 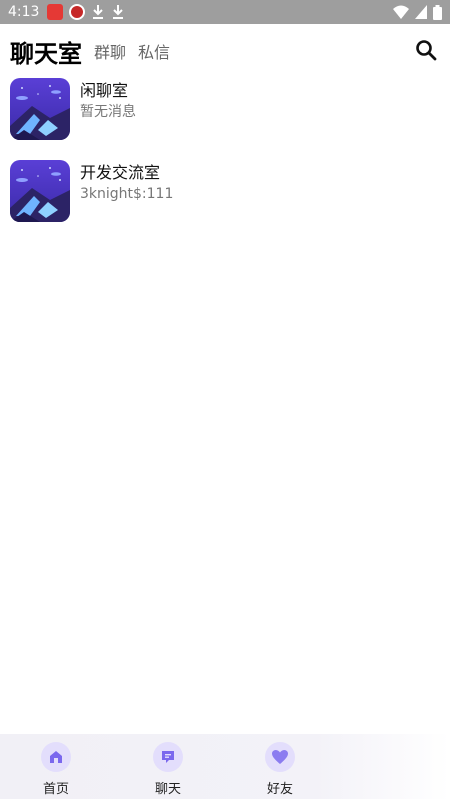 I want to click on search-icon, so click(x=426, y=50).